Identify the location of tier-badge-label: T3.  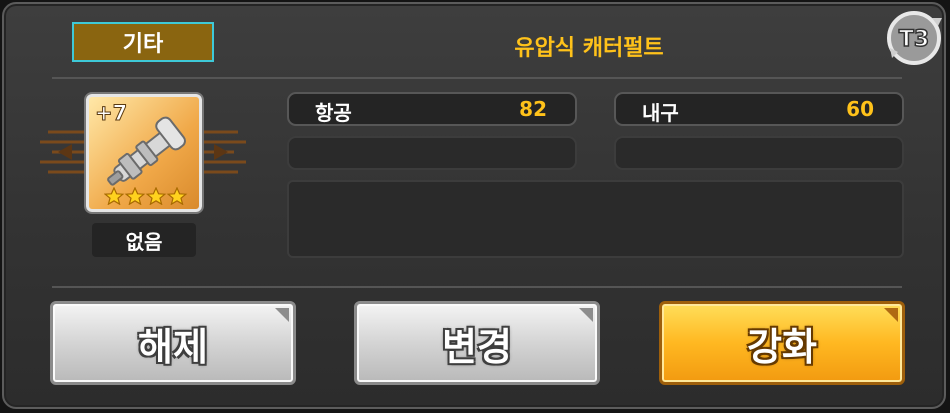
(914, 39).